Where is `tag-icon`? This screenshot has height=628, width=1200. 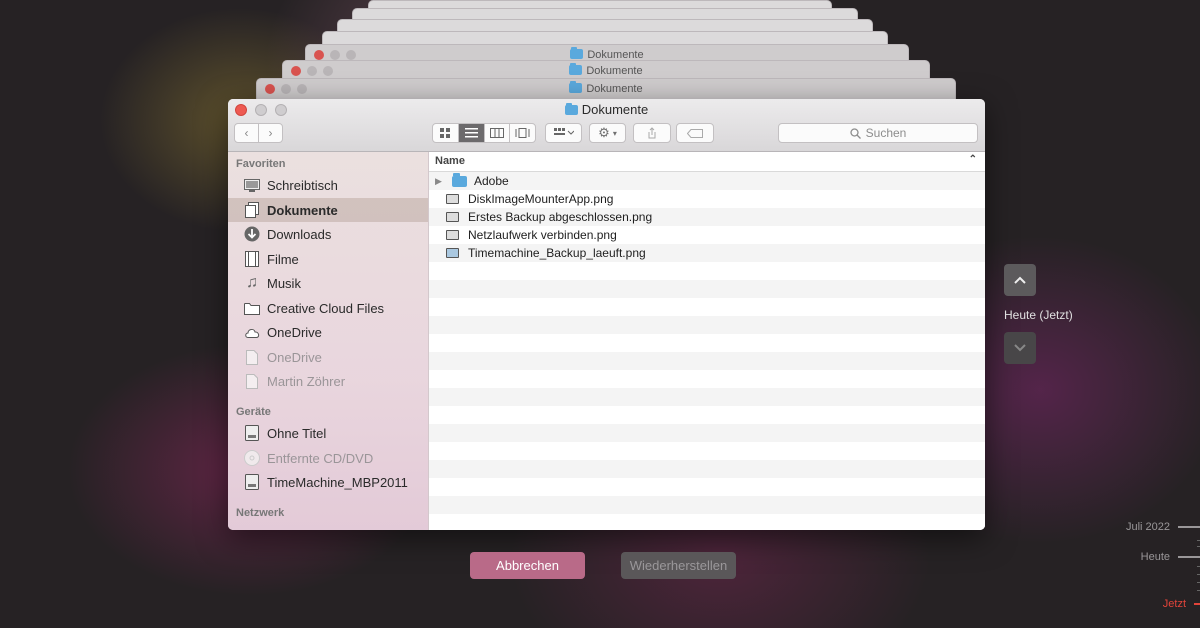 tag-icon is located at coordinates (695, 133).